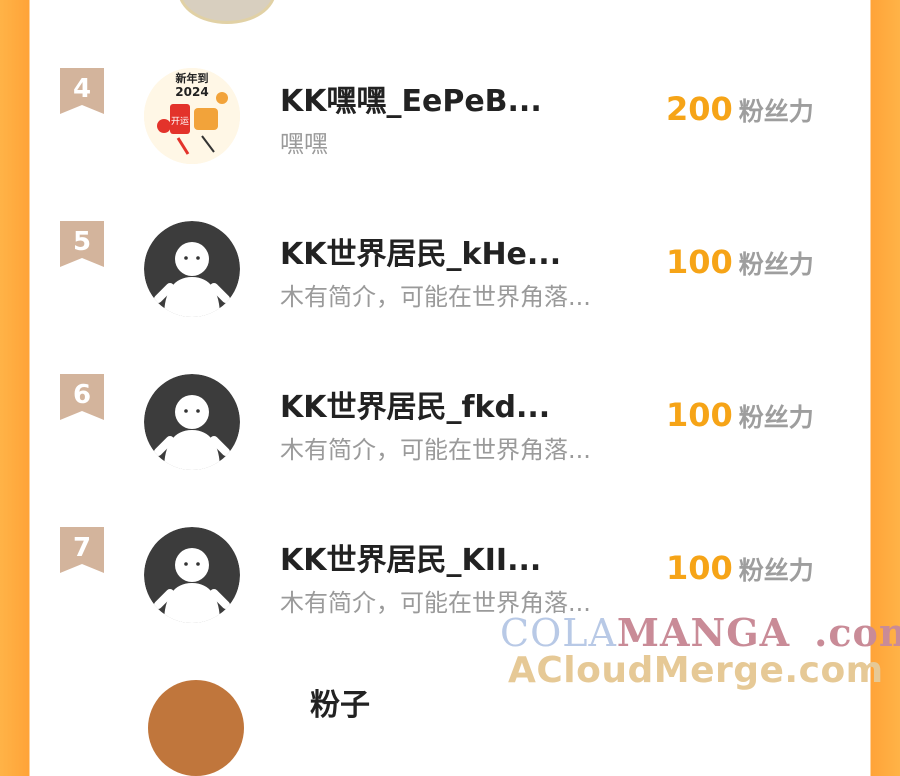  Describe the element at coordinates (82, 397) in the screenshot. I see `rank-badge: 6` at that location.